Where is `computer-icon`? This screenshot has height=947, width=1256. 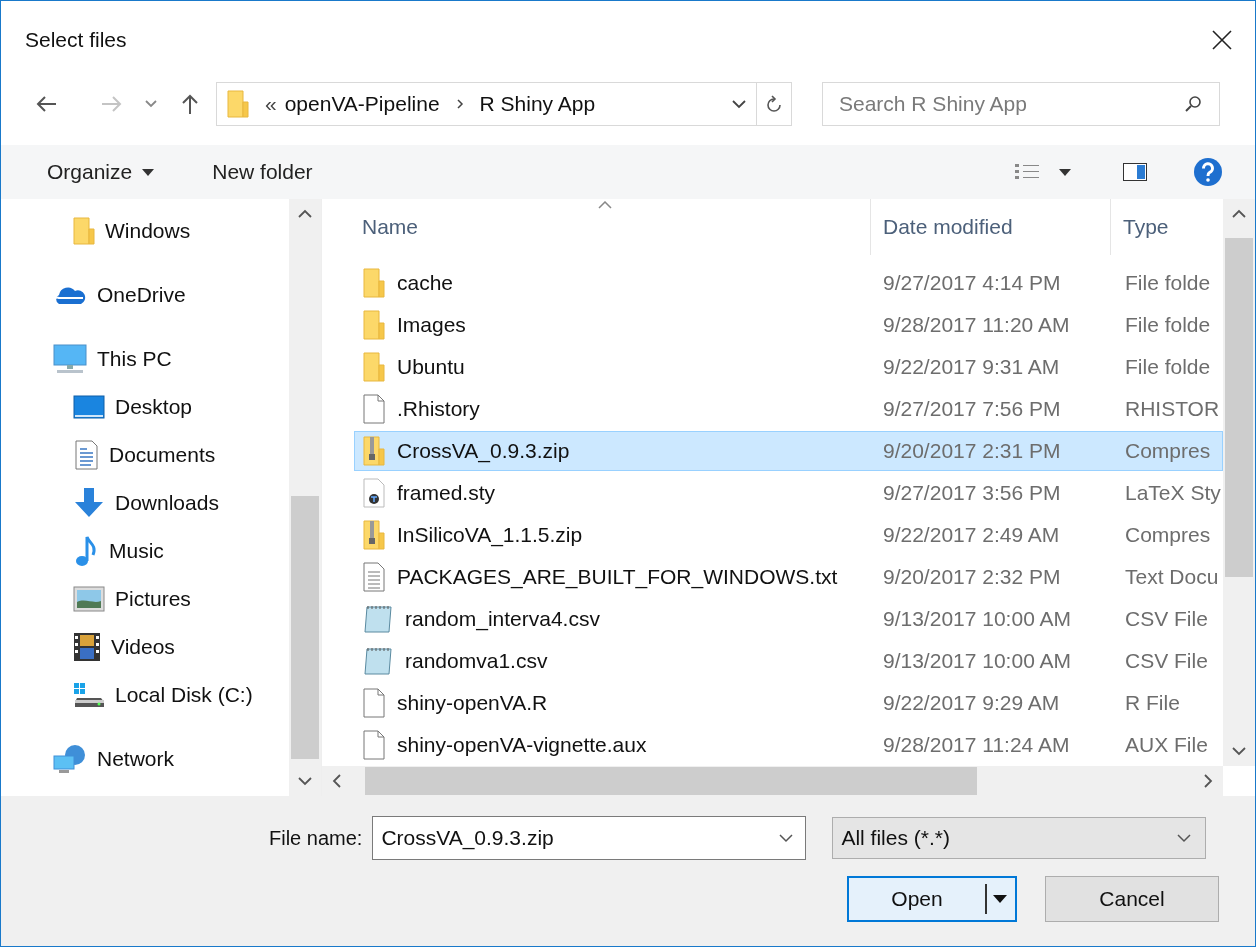
computer-icon is located at coordinates (70, 359).